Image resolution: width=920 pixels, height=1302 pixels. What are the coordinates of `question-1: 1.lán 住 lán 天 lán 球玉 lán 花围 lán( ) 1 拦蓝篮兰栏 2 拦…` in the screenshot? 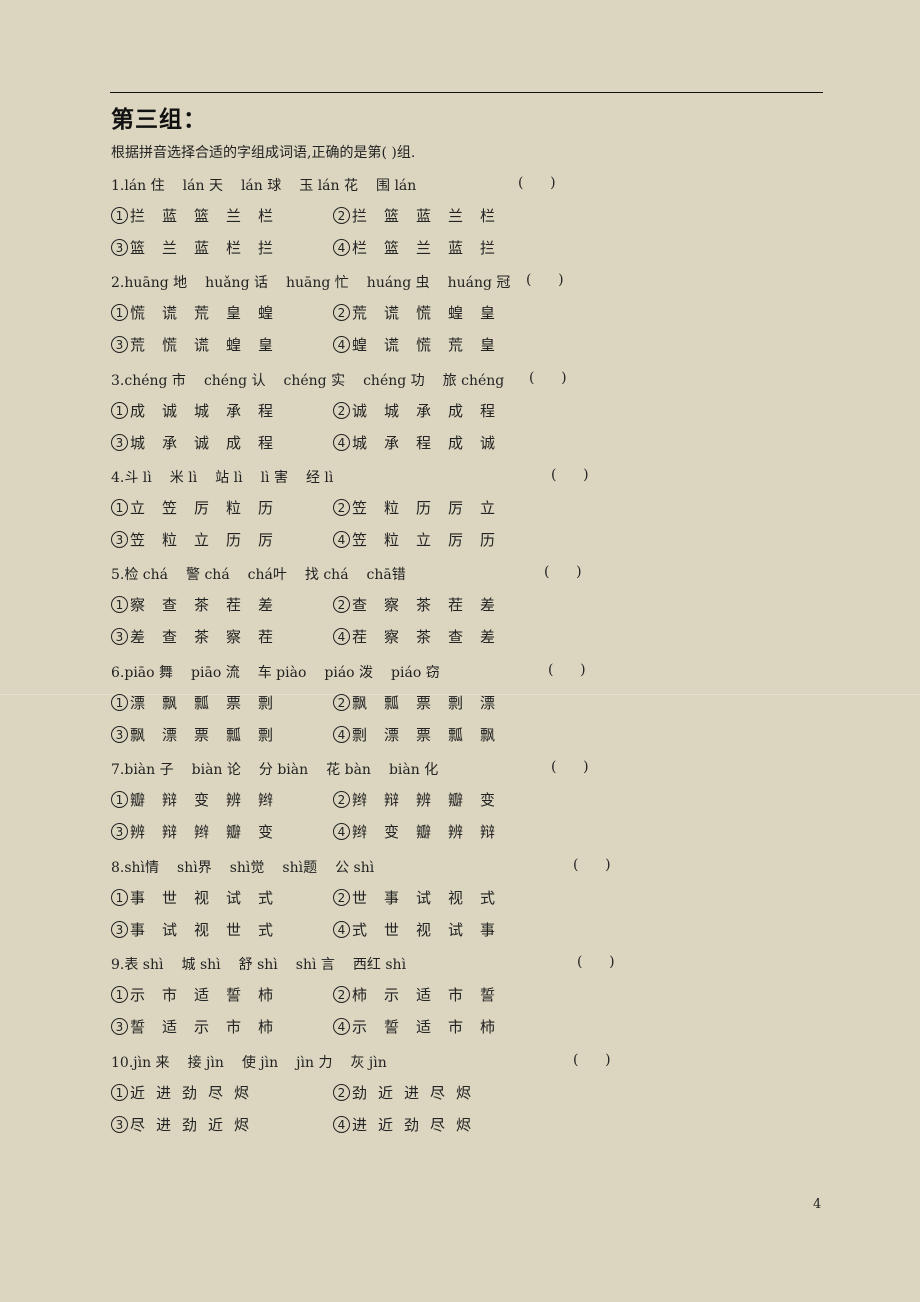 It's located at (471, 224).